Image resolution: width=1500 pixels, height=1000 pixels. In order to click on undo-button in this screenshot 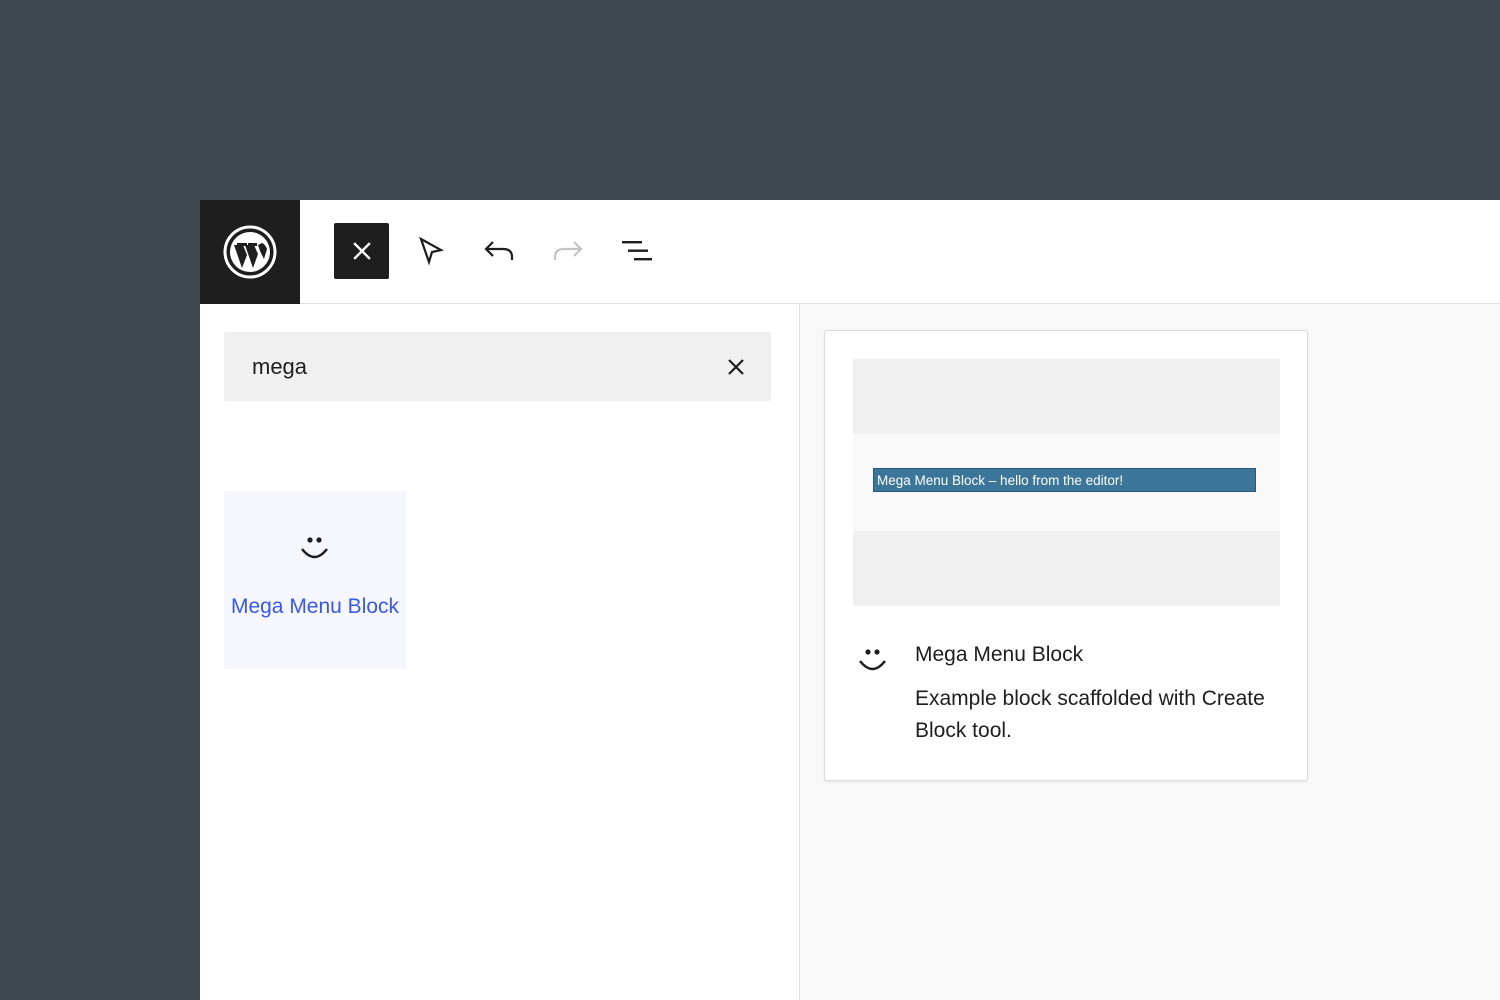, I will do `click(498, 251)`.